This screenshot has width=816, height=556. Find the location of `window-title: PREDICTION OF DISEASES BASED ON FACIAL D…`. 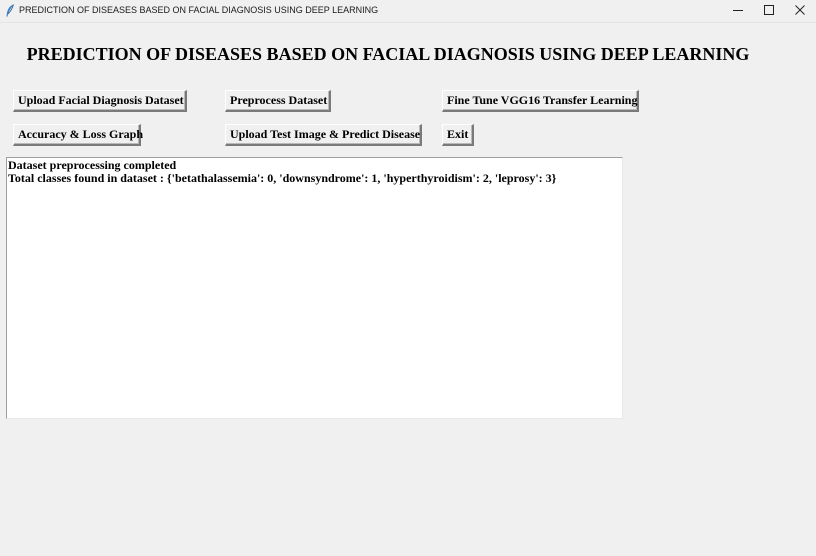

window-title: PREDICTION OF DISEASES BASED ON FACIAL D… is located at coordinates (199, 10).